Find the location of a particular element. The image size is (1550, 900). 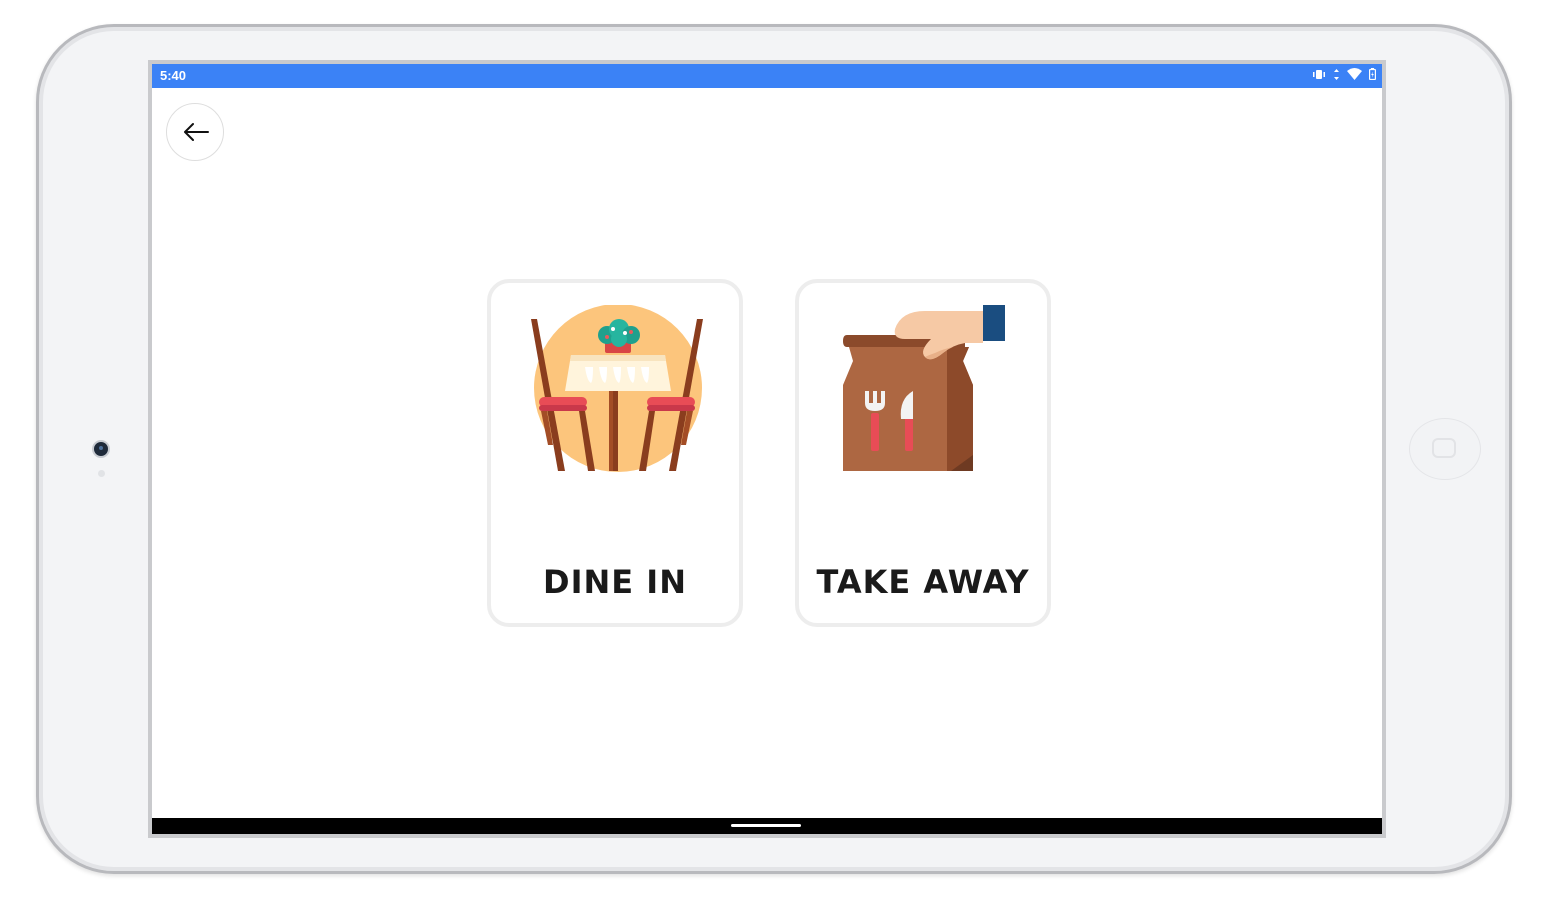

home-button is located at coordinates (1445, 449).